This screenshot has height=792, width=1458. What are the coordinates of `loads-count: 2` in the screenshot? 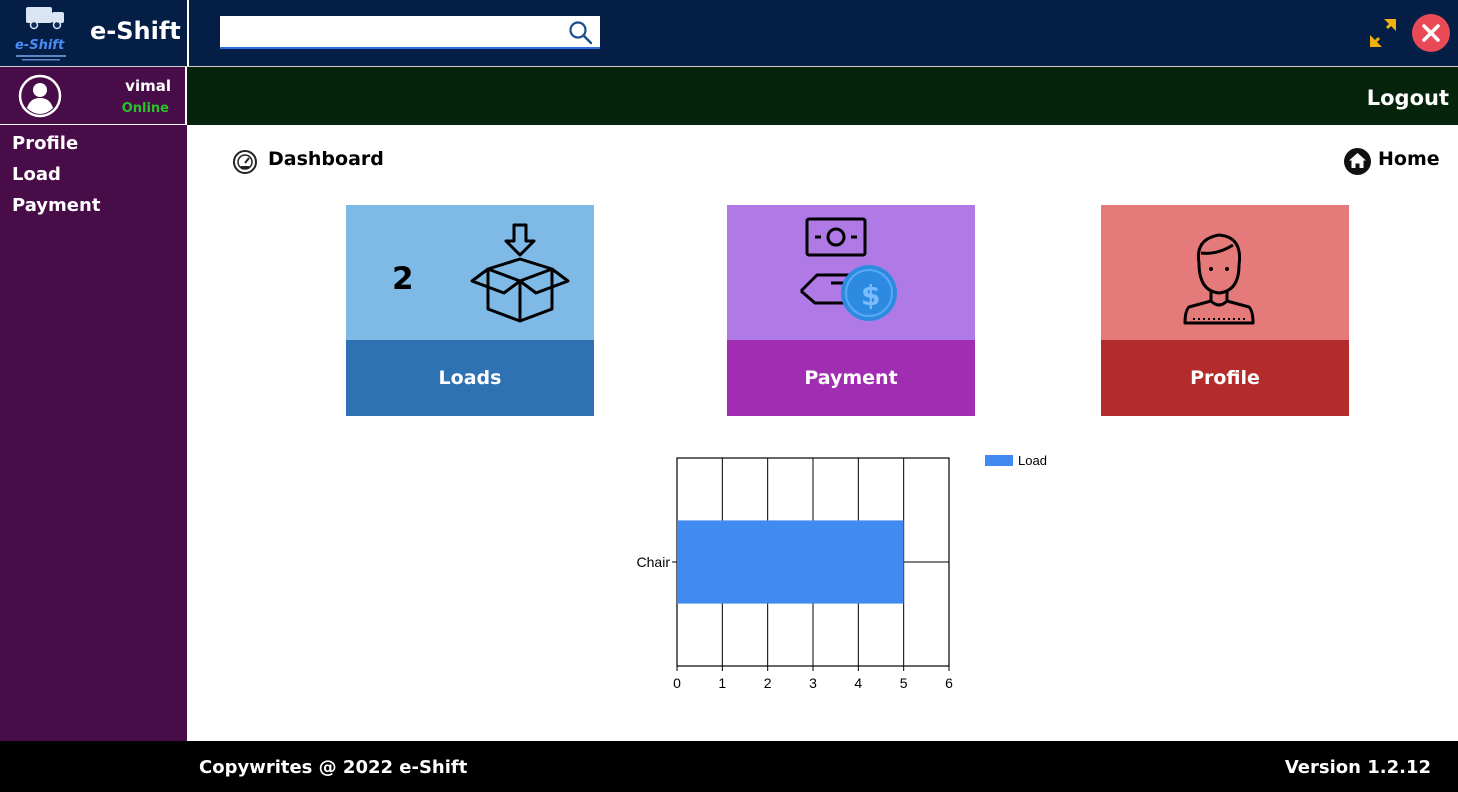 It's located at (403, 279).